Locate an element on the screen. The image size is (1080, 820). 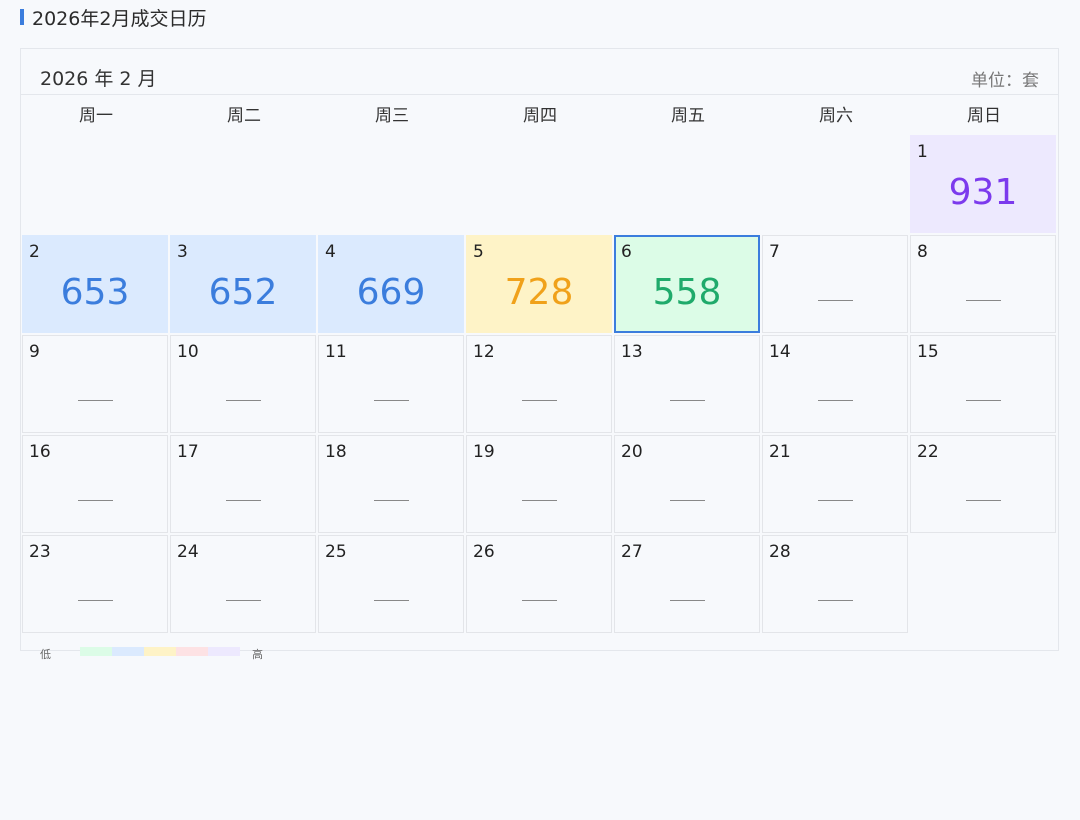
day-cell: 28 is located at coordinates (835, 584).